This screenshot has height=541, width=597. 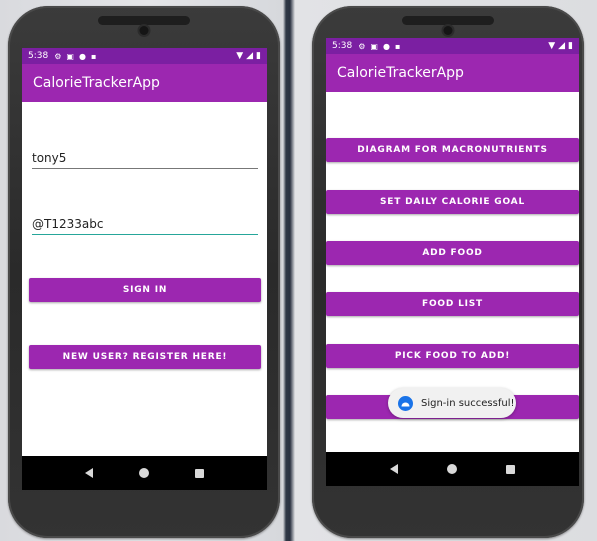 What do you see at coordinates (452, 356) in the screenshot?
I see `pick-food-button: PICK FOOD TO ADD!` at bounding box center [452, 356].